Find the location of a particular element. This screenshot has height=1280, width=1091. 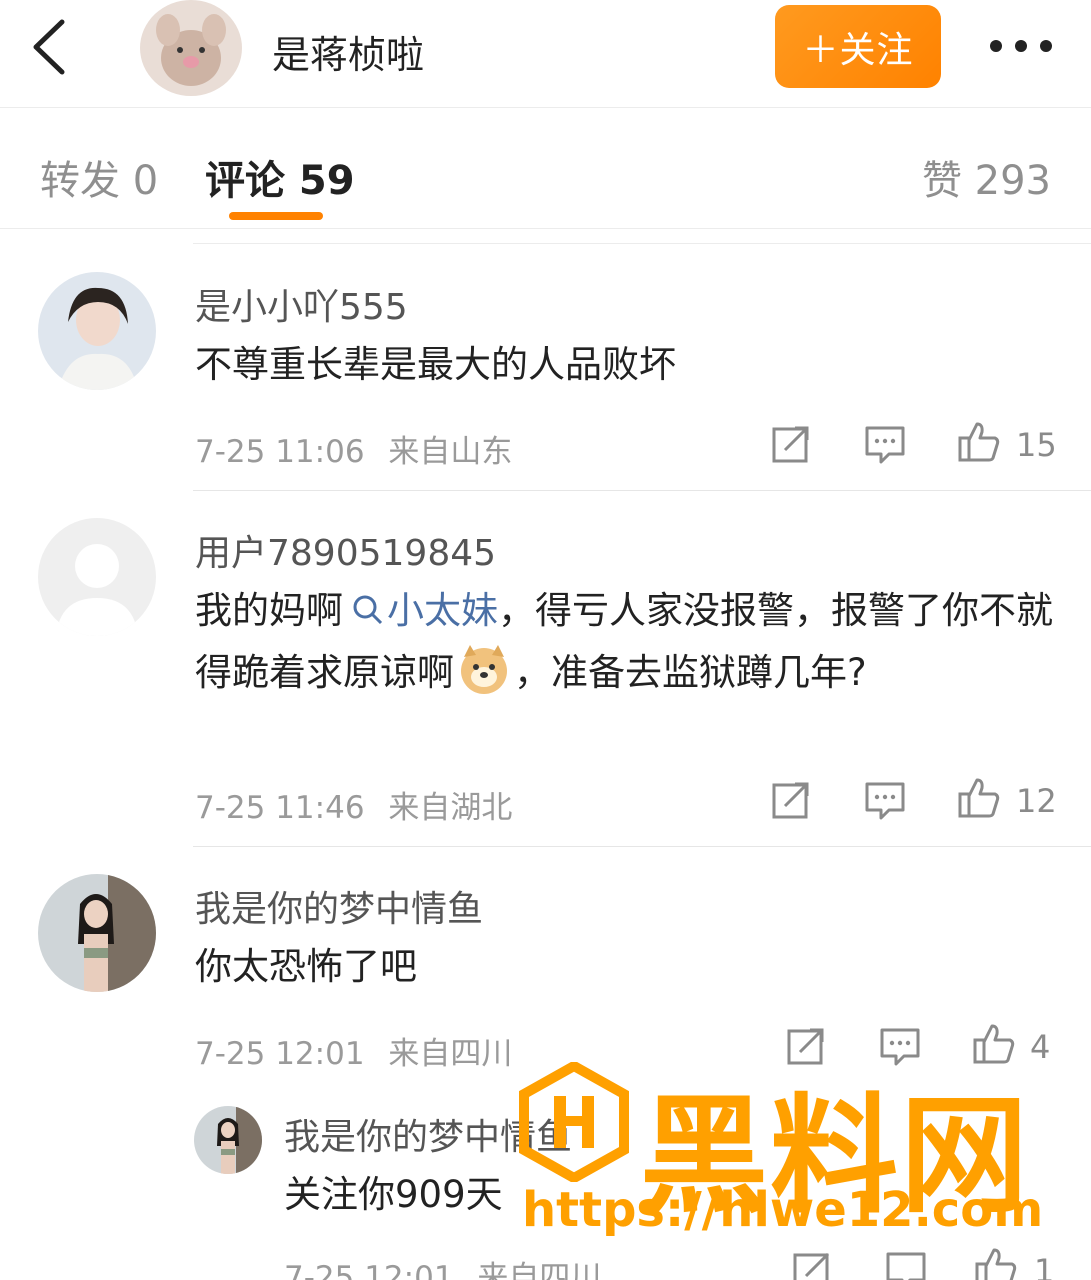

comment-time: 7-25 11:46 is located at coordinates (280, 808).